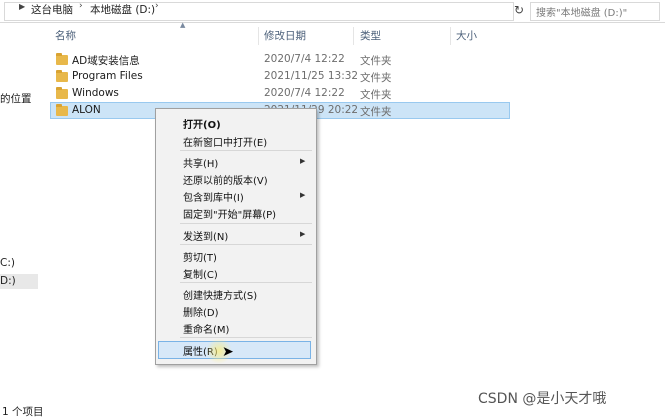  Describe the element at coordinates (200, 273) in the screenshot. I see `menu-item-copy: 复制(C)` at that location.